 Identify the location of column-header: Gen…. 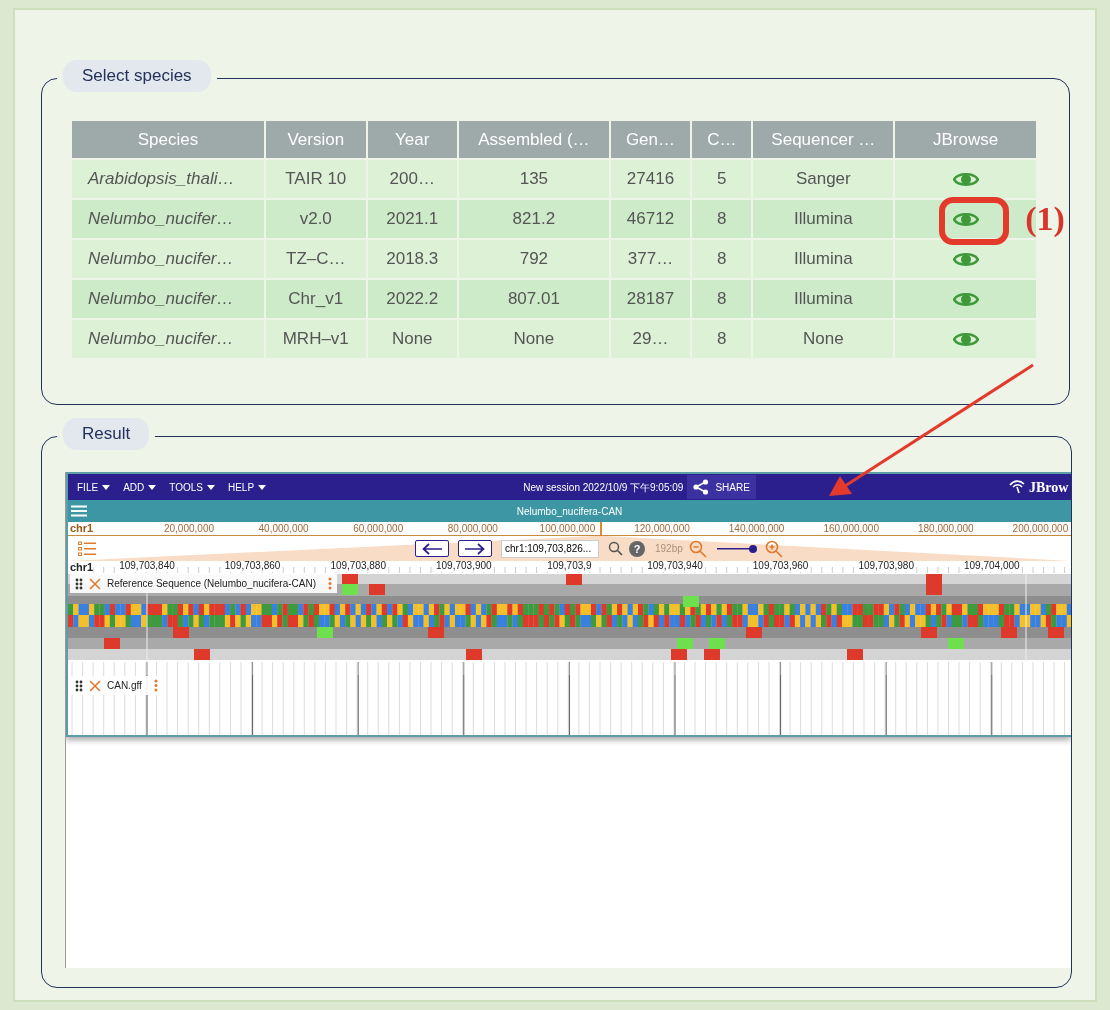
(650, 140).